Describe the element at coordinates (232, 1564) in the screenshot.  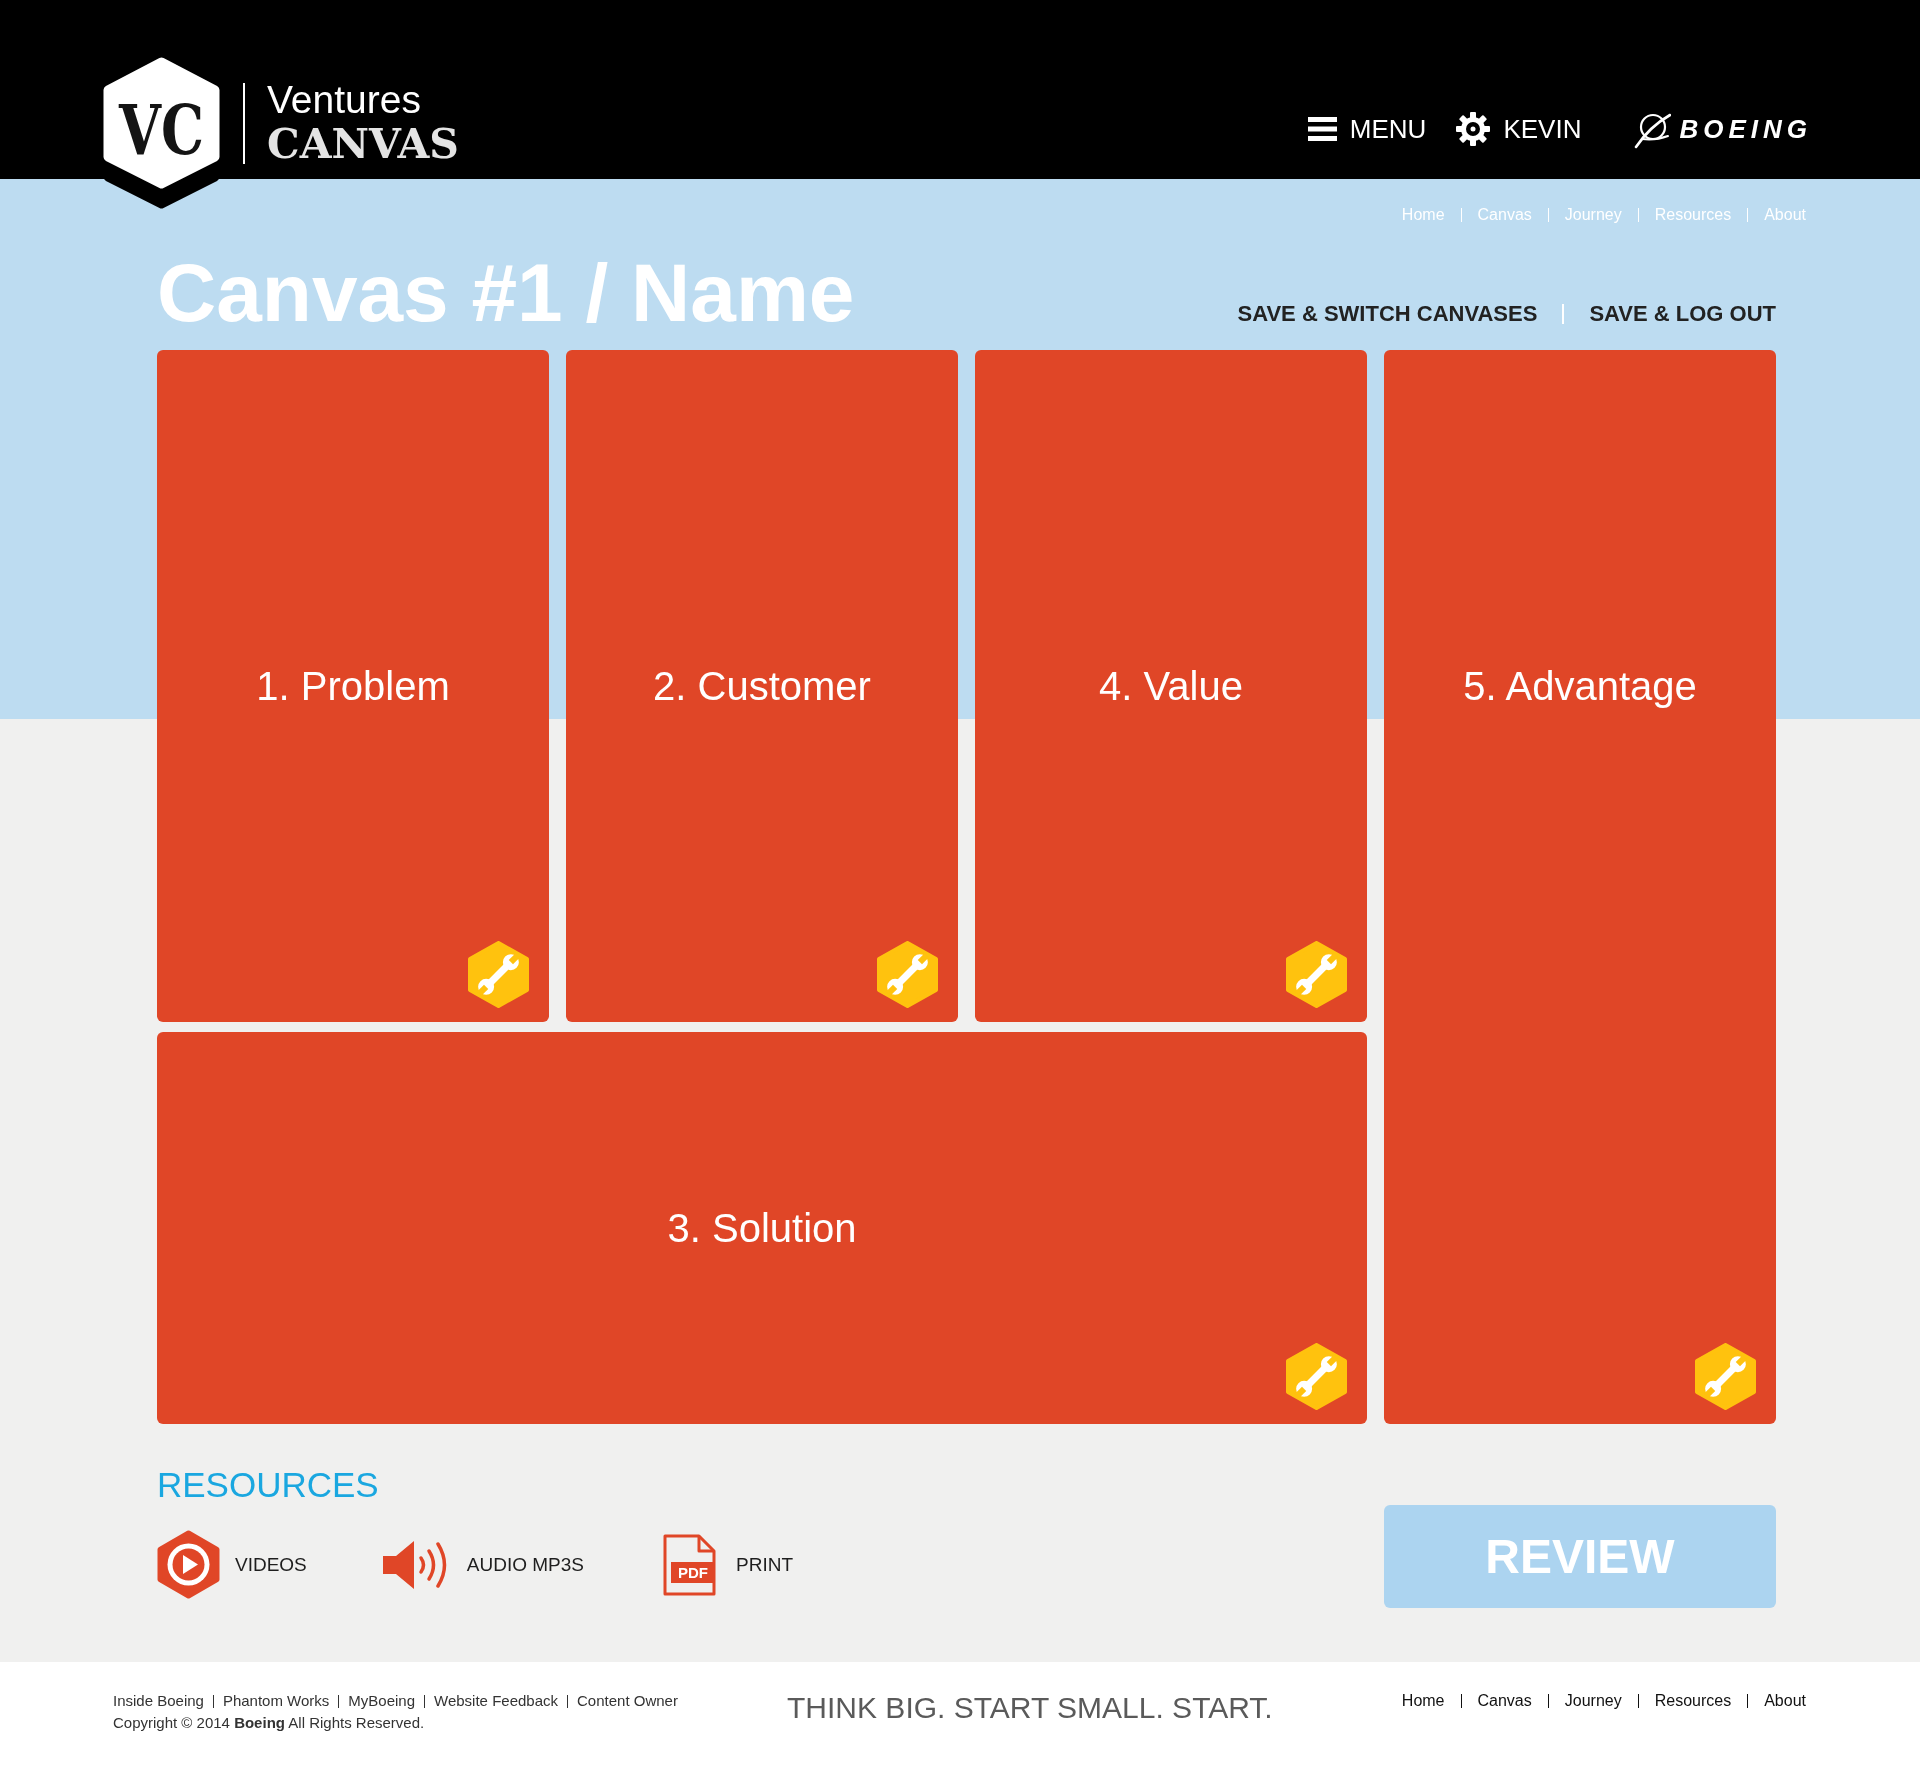
I see `resource-link: VIDEOS` at that location.